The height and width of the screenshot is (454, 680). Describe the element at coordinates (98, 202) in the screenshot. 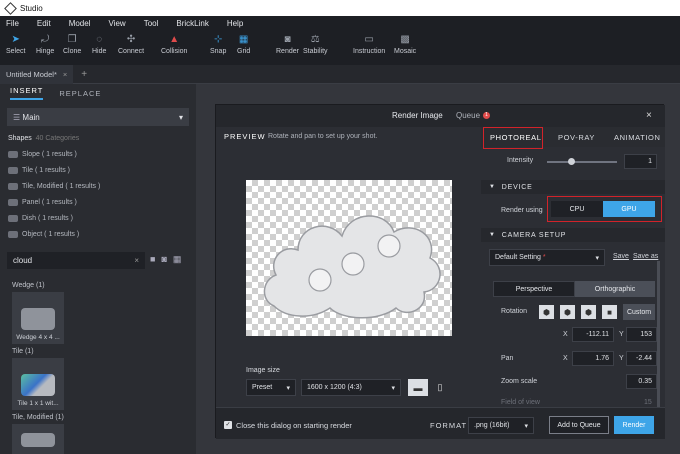

I see `category-item: Panel ( 1 results )` at that location.